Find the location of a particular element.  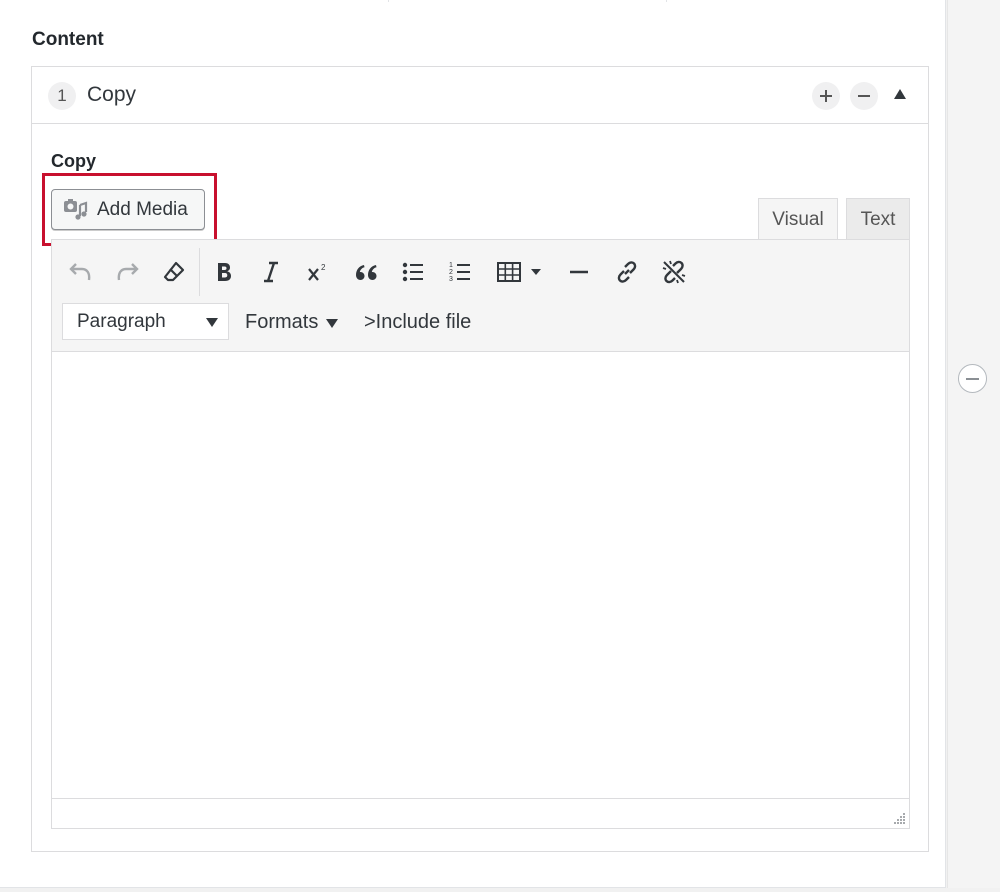

link-icon is located at coordinates (627, 272).